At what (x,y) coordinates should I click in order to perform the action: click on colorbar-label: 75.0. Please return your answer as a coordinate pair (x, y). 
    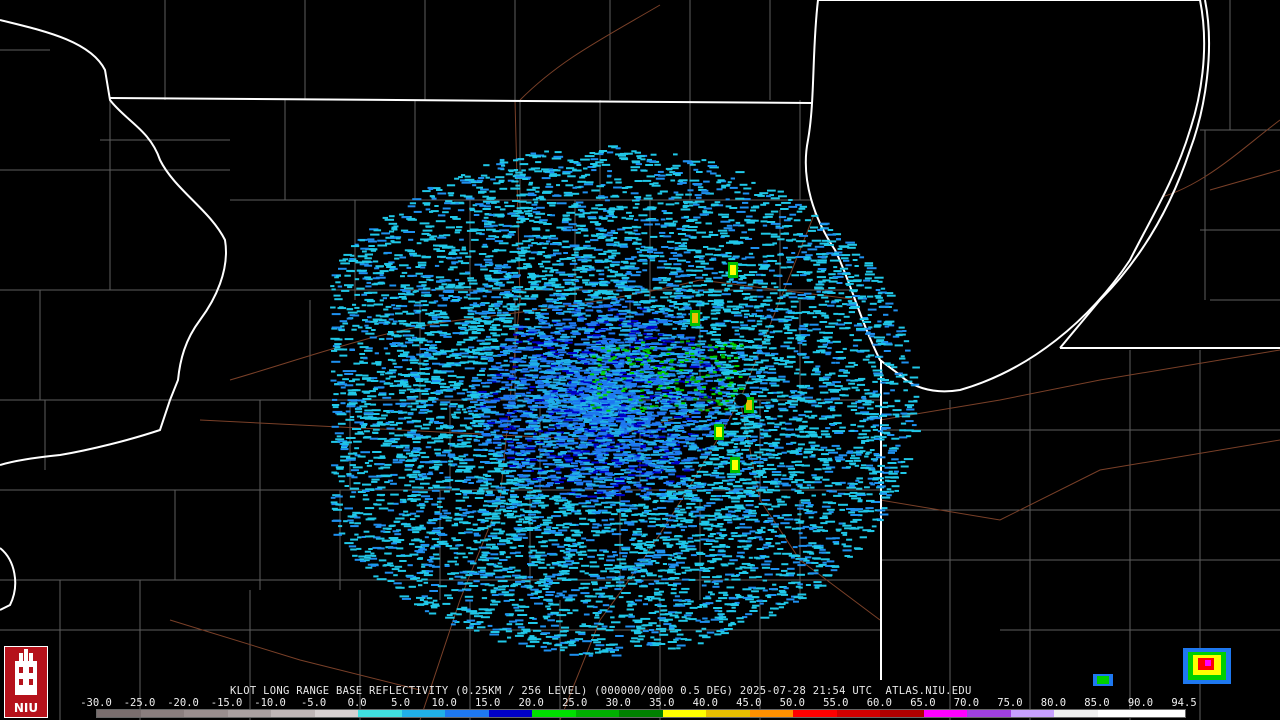
    Looking at the image, I should click on (1010, 703).